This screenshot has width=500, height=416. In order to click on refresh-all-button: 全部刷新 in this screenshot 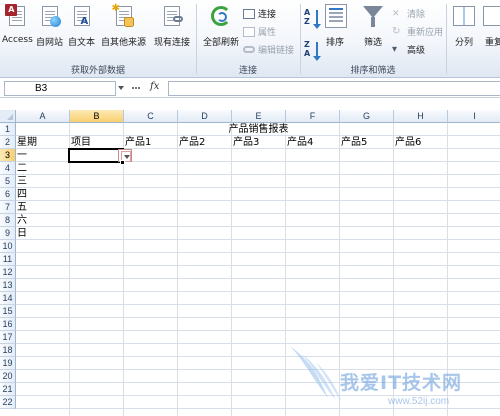, I will do `click(221, 26)`.